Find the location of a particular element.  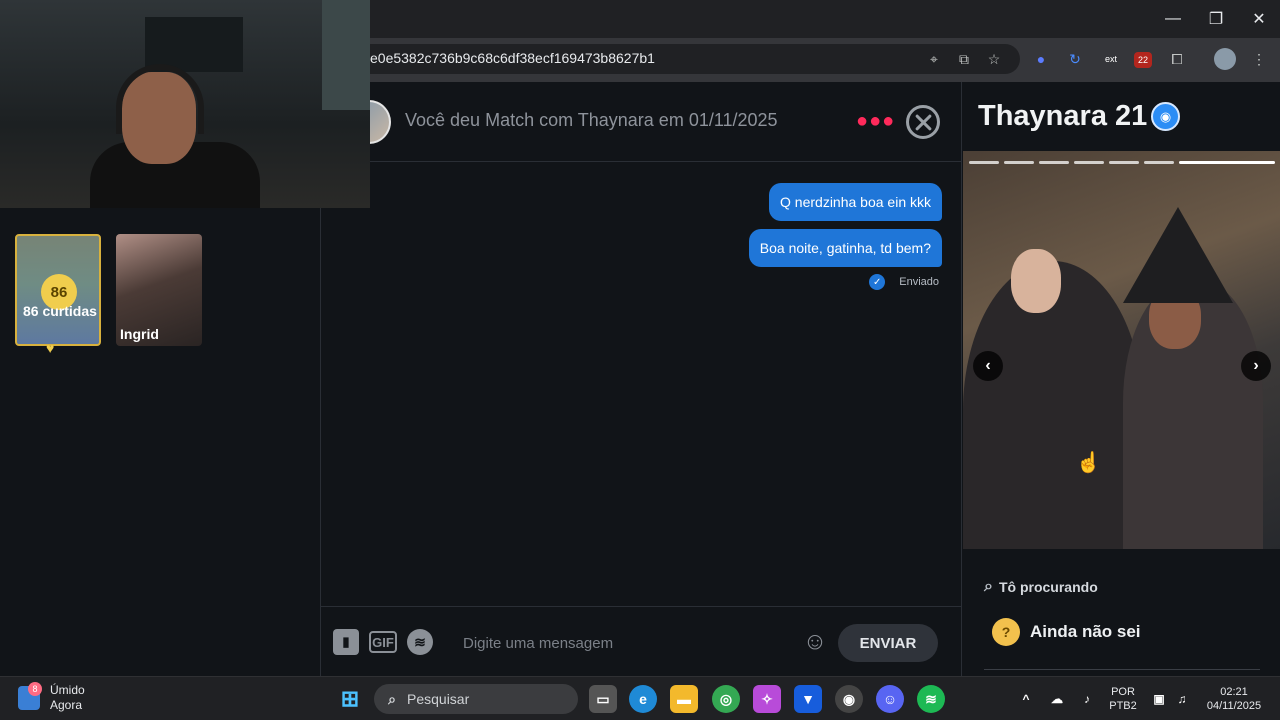

microphone-icon: ♪ is located at coordinates (1087, 699).